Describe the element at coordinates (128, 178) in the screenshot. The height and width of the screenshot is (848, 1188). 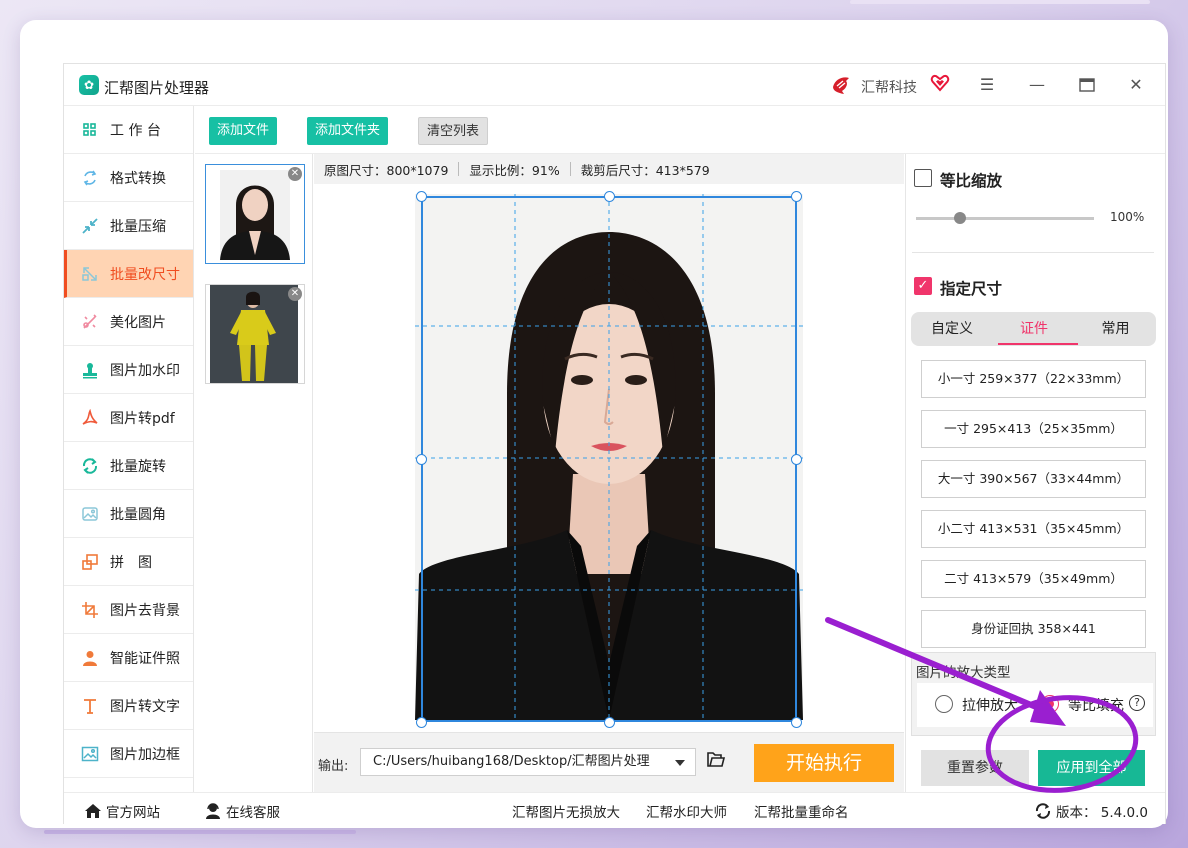
I see `sidebar-item-convert: 格式转换` at that location.